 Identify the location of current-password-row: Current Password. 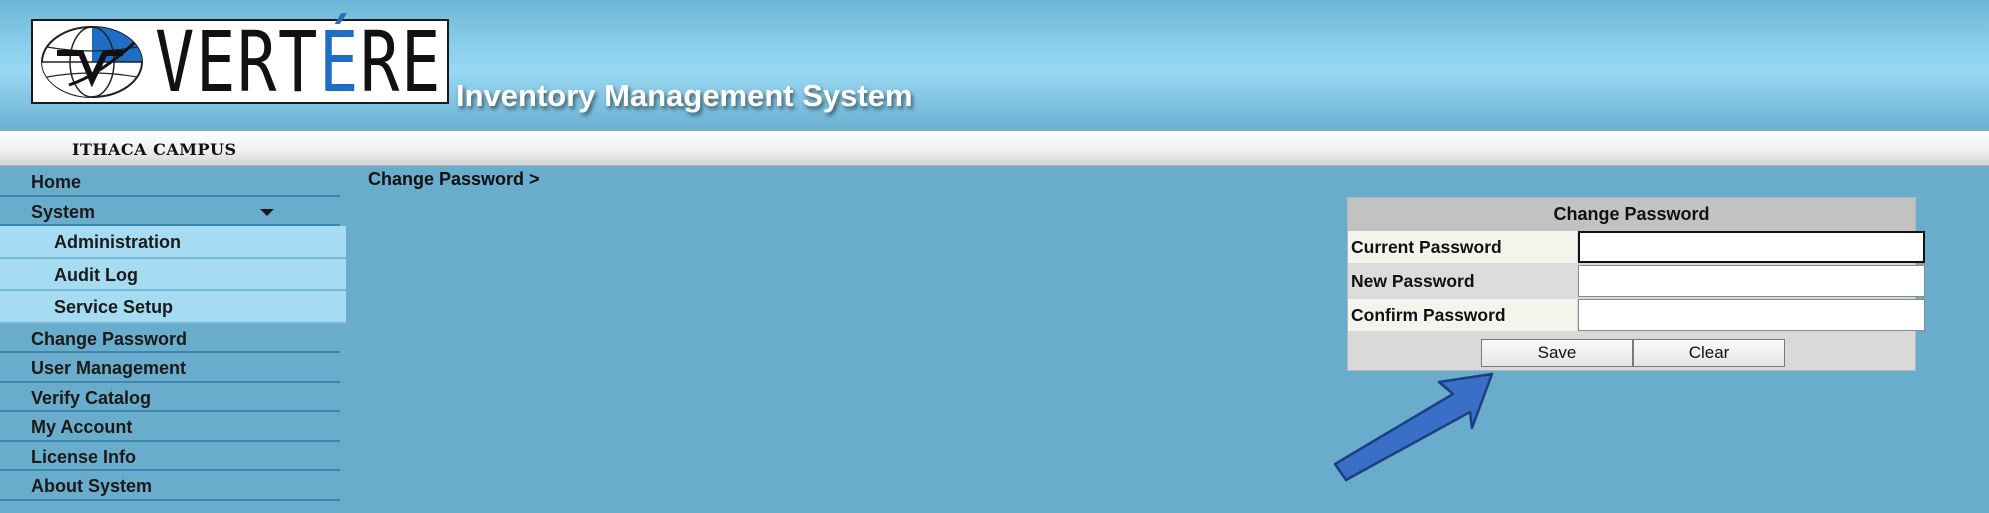
(1636, 248).